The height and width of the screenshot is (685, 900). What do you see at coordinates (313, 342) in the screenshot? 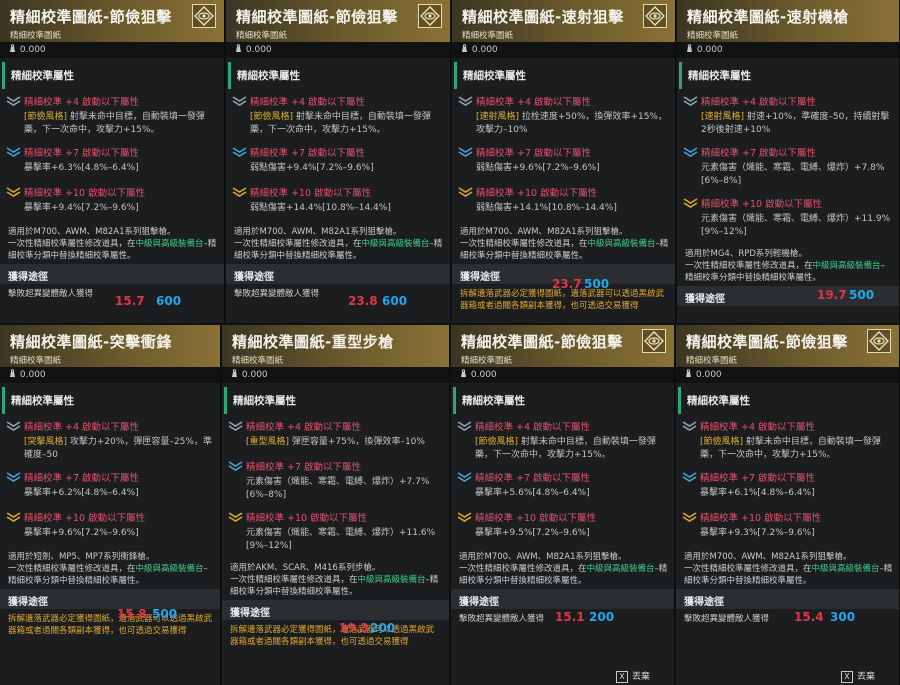
I see `card-title: 精細校準圖紙-重型步槍` at bounding box center [313, 342].